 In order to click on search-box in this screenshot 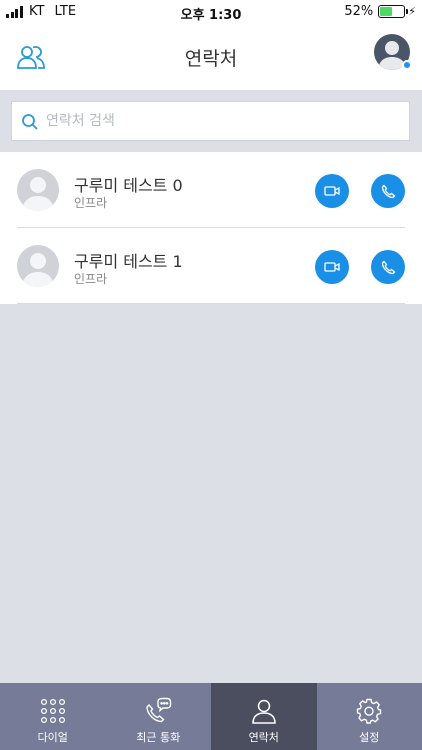, I will do `click(210, 121)`.